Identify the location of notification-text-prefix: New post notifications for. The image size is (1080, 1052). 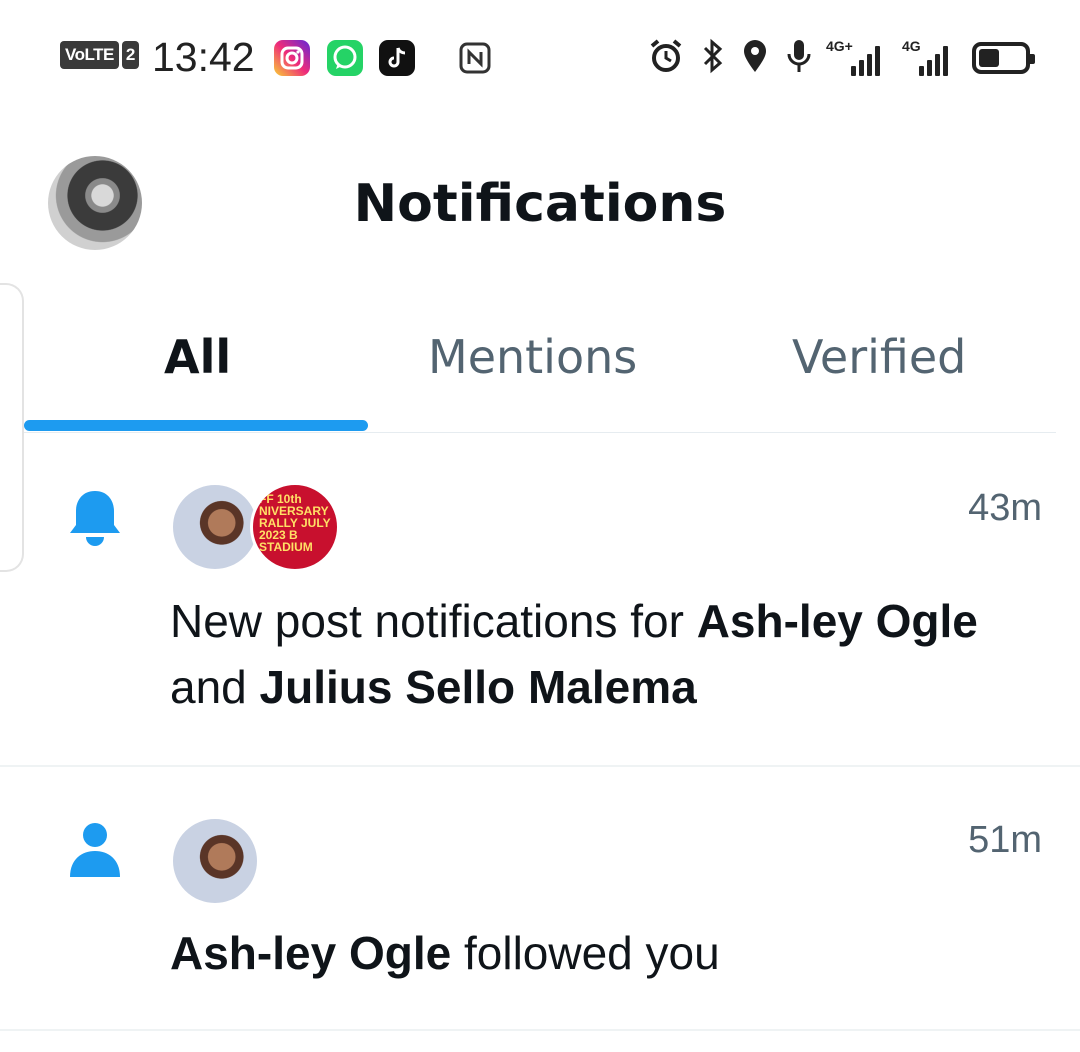
(433, 621).